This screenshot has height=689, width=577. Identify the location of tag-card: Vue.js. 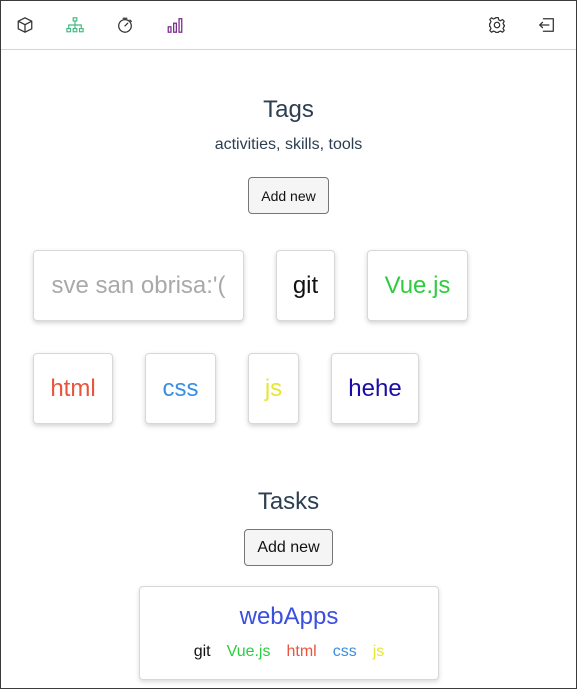
(417, 285).